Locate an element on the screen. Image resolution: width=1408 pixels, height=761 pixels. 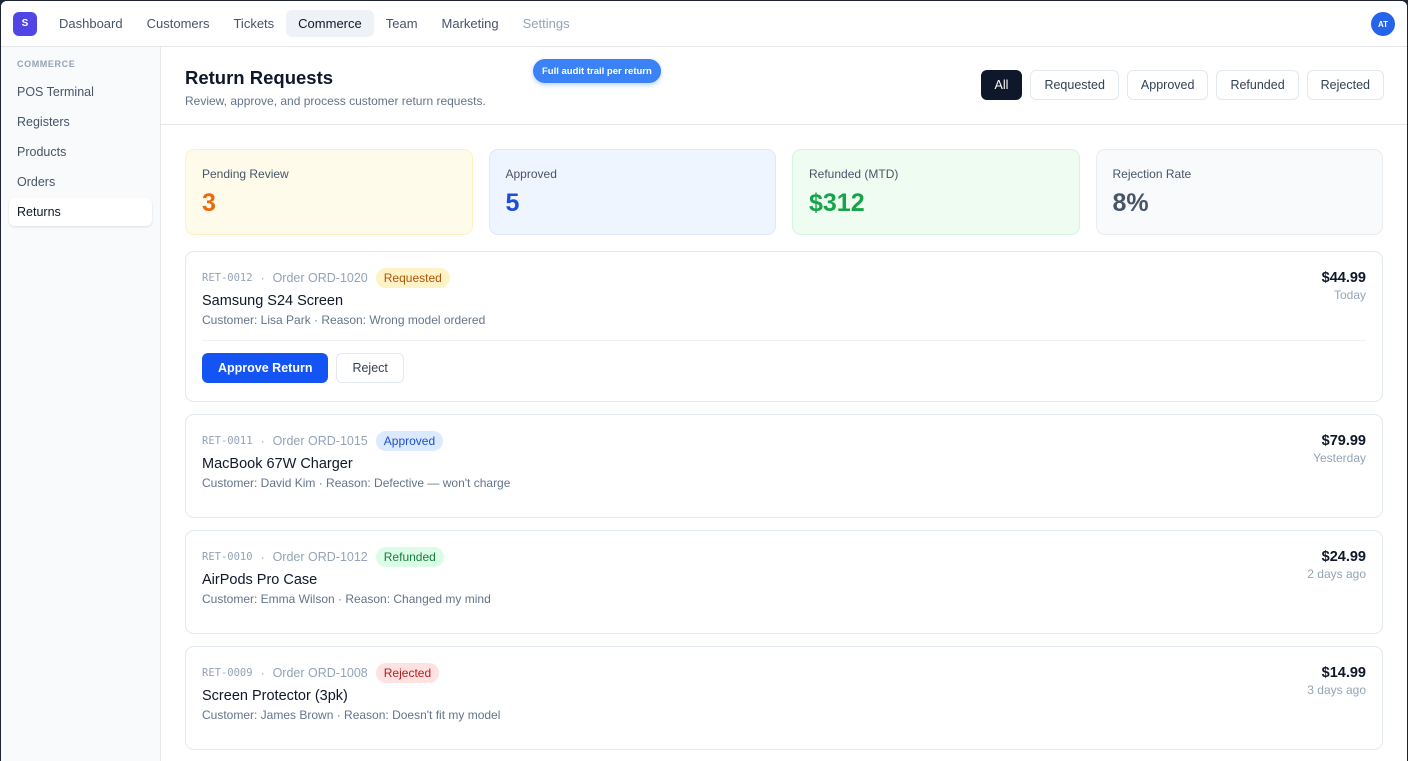
stat-label: Approved is located at coordinates (531, 174).